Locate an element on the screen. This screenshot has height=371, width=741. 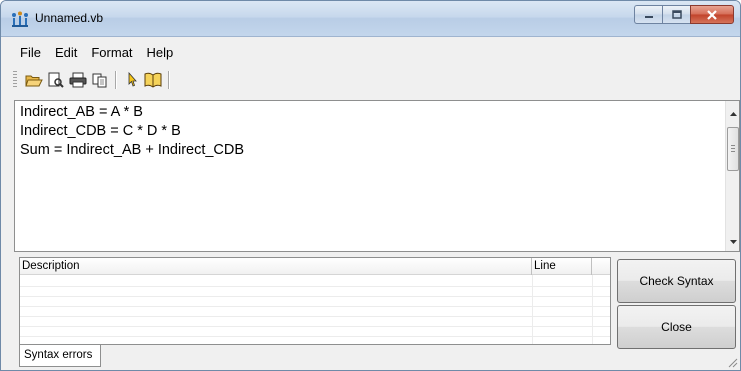
code-line: Sum = Indirect_AB + Indirect_CDB is located at coordinates (132, 150).